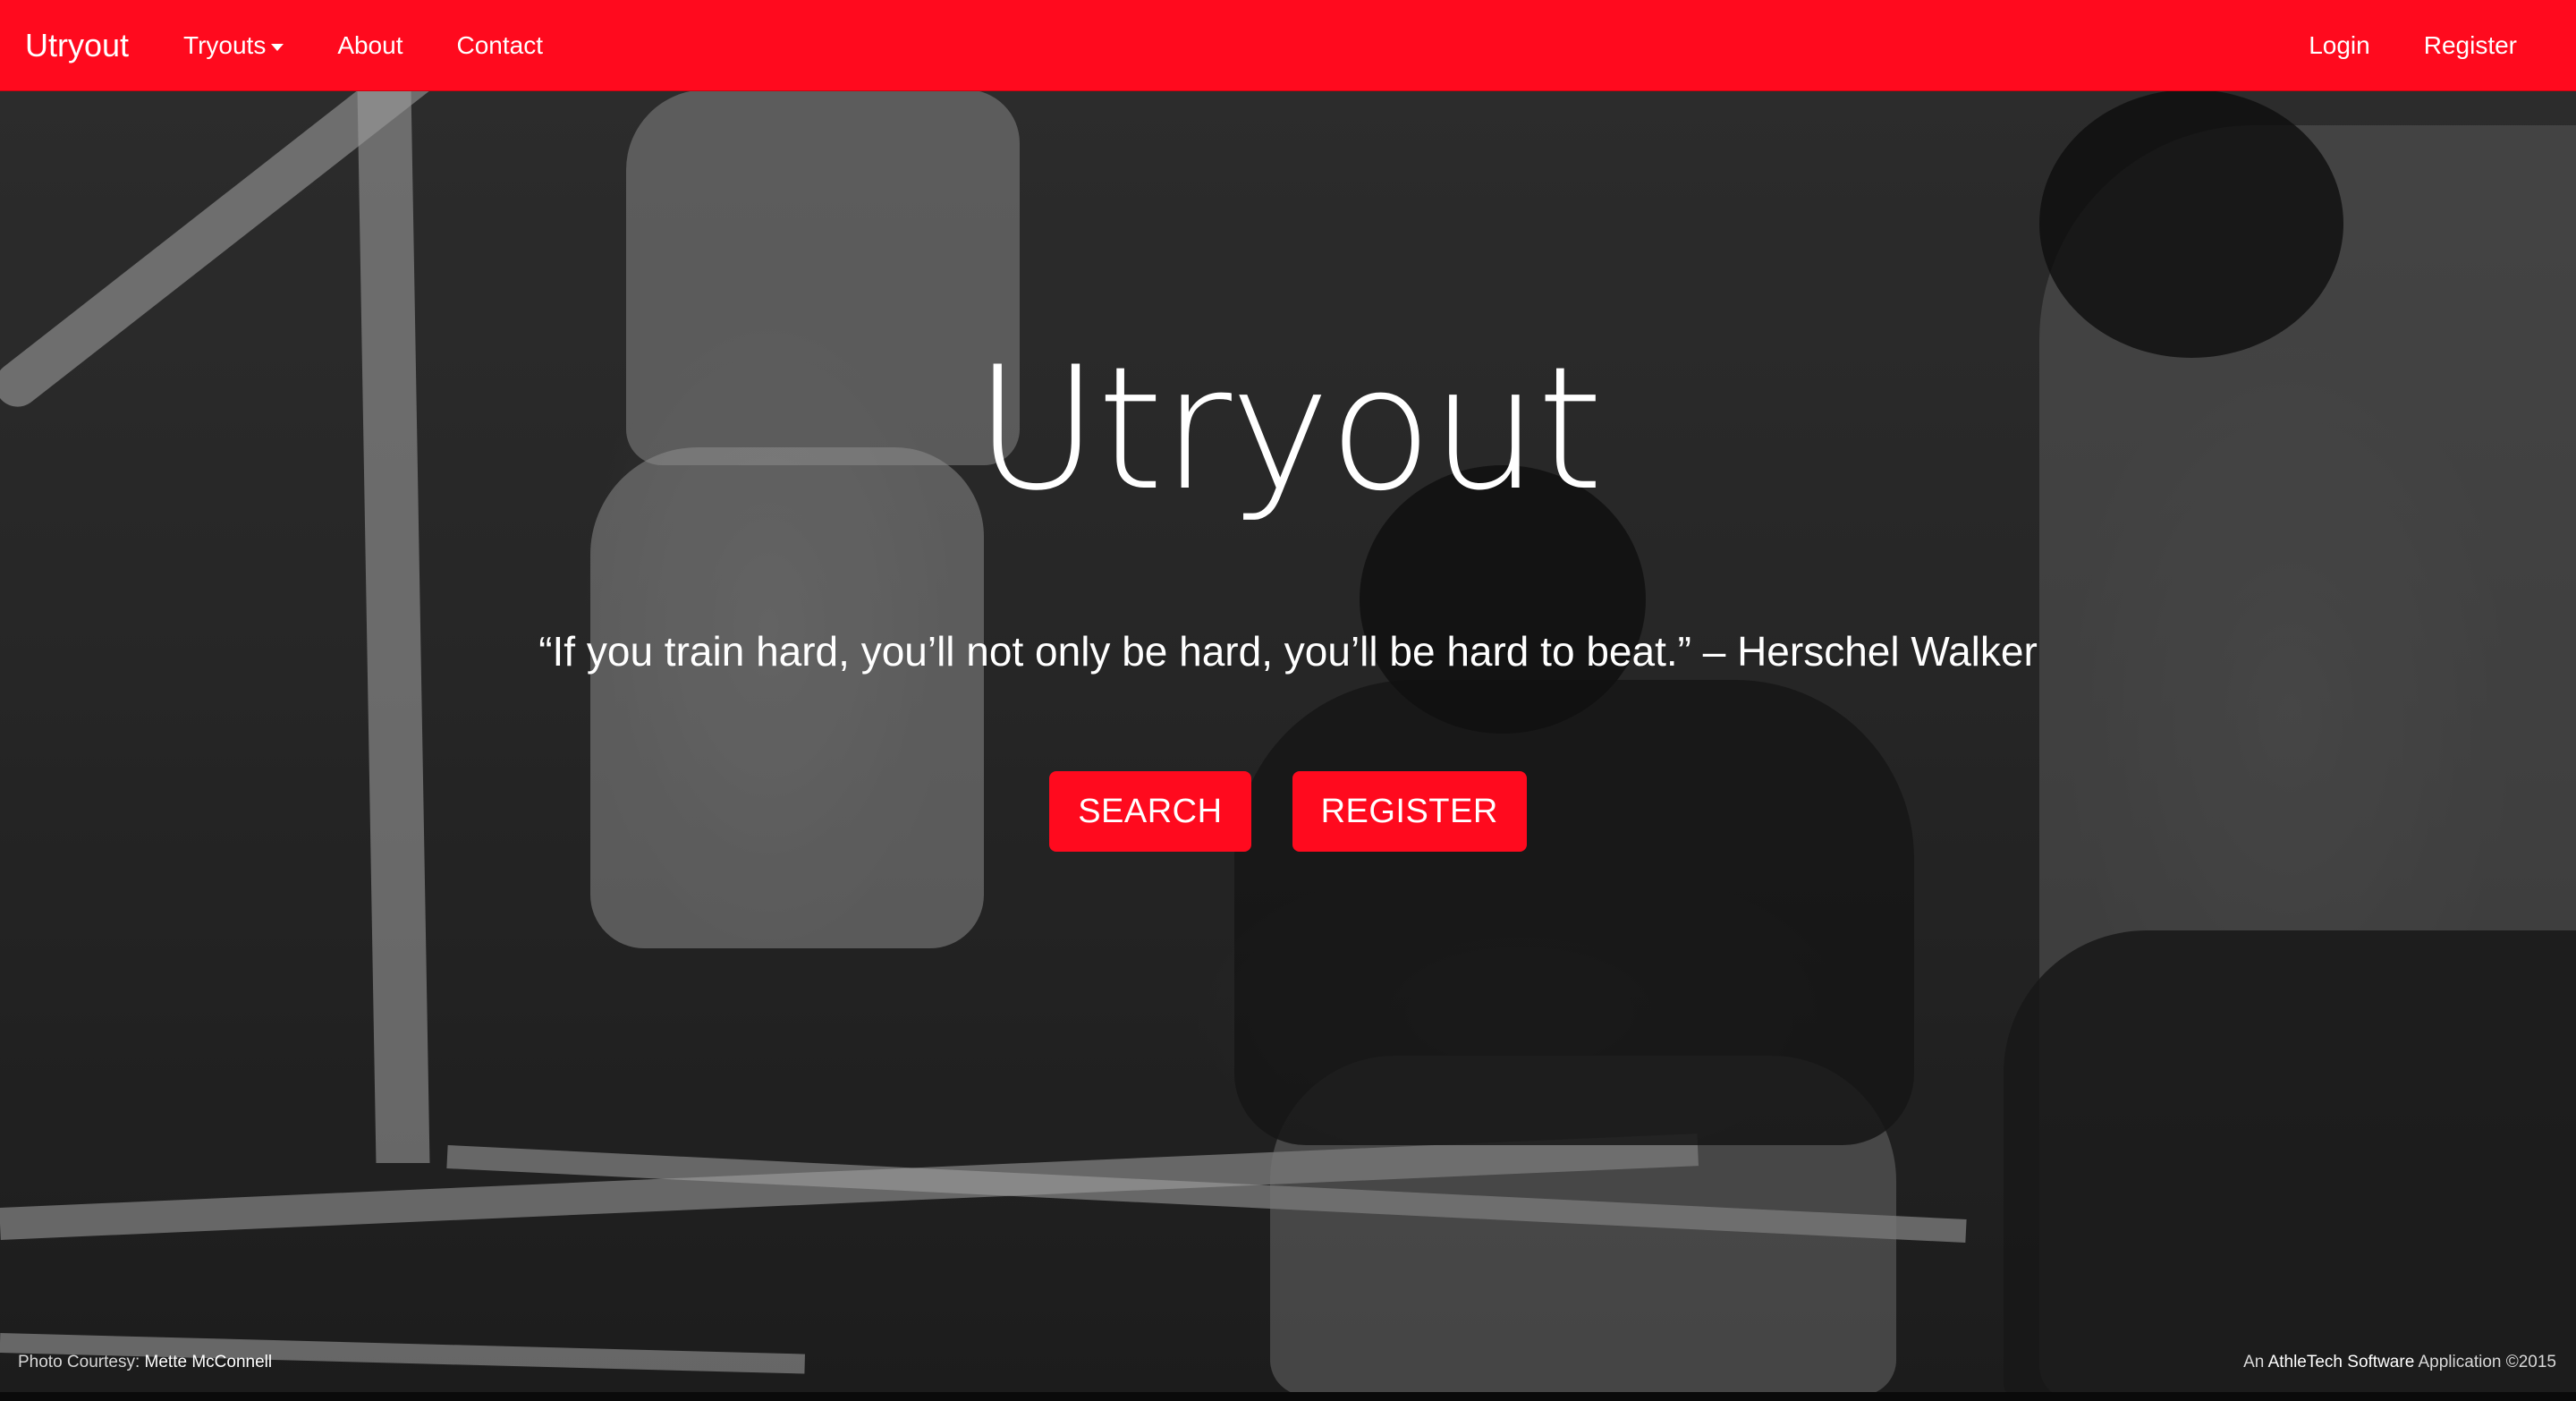  Describe the element at coordinates (79, 1362) in the screenshot. I see `photo-credit-label: Photo Courtesy:` at that location.